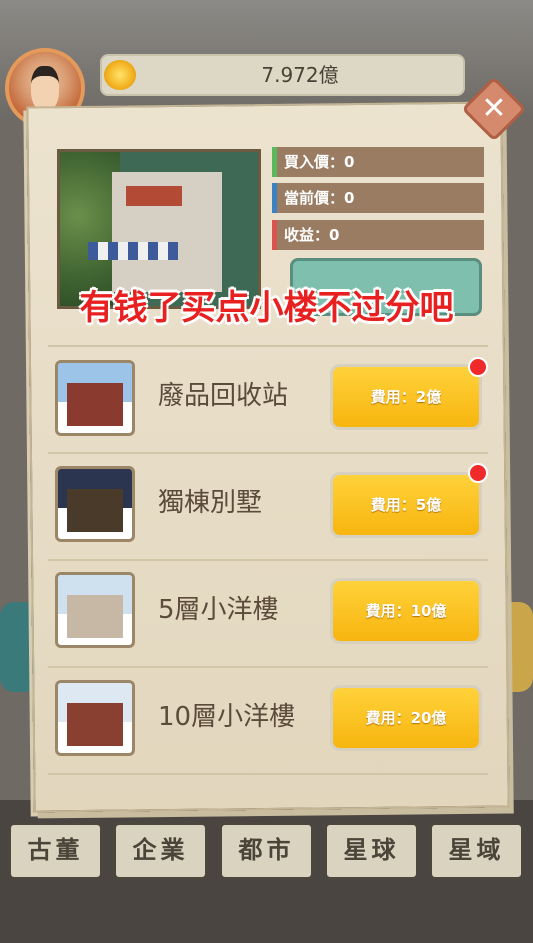 The width and height of the screenshot is (533, 943). Describe the element at coordinates (218, 610) in the screenshot. I see `item-name: 5層小洋樓` at that location.